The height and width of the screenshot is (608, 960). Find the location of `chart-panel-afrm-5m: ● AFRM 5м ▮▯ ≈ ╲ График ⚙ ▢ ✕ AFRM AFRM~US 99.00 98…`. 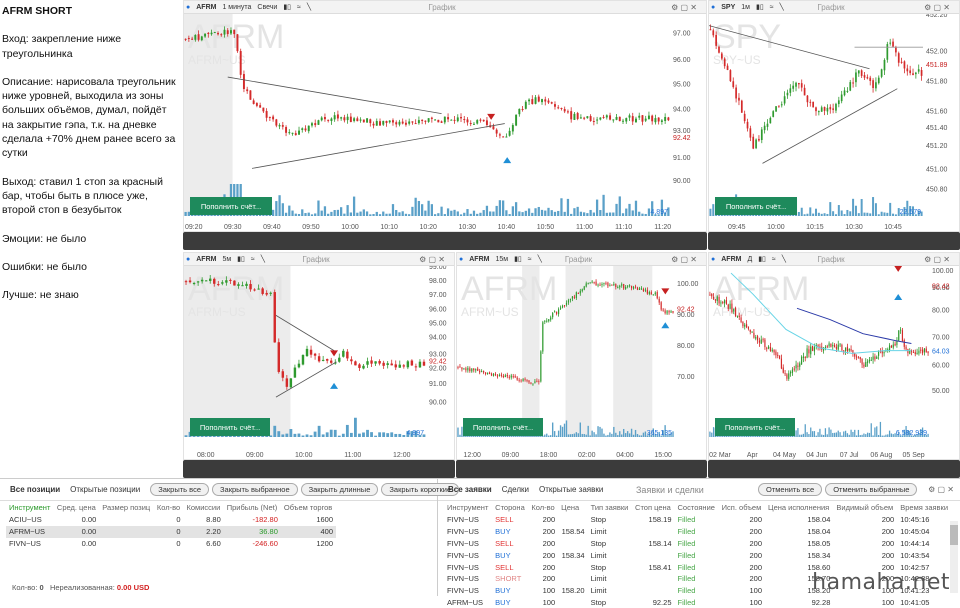

chart-panel-afrm-5m: ● AFRM 5м ▮▯ ≈ ╲ График ⚙ ▢ ✕ AFRM AFRM~US 99.00 98… is located at coordinates (319, 356).